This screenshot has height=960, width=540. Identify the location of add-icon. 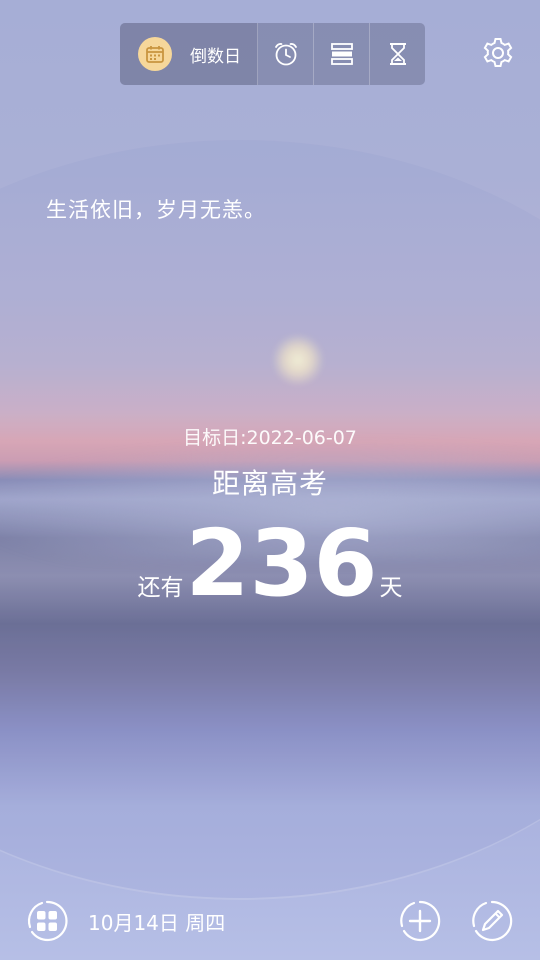
(420, 921).